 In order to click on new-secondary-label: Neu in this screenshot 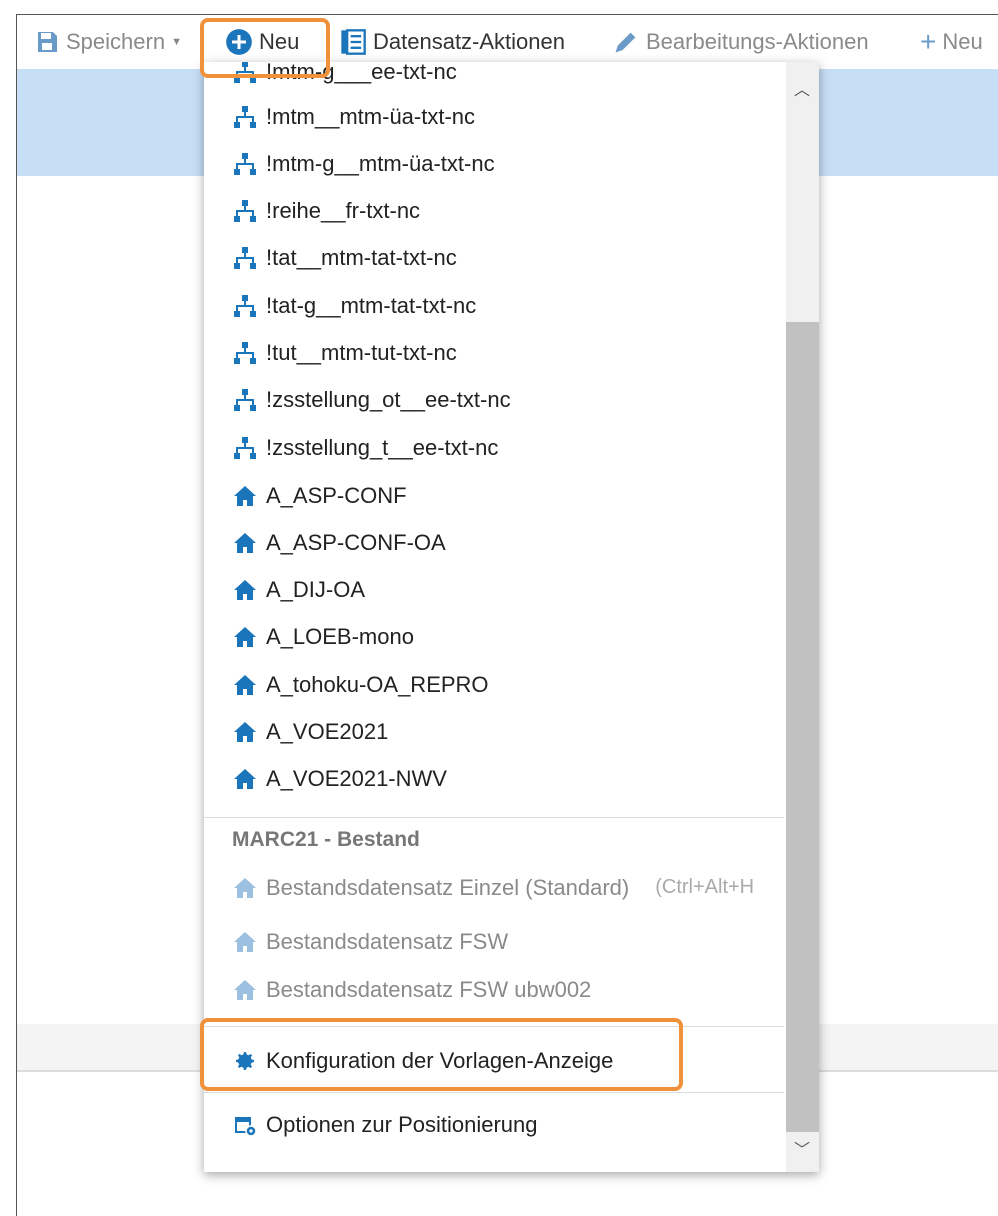, I will do `click(962, 41)`.